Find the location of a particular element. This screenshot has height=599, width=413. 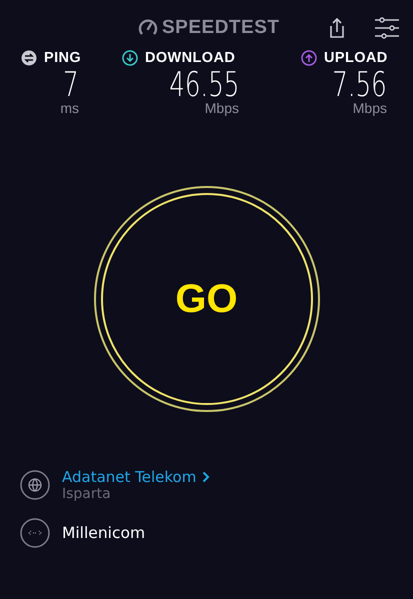

metric-label: PING is located at coordinates (63, 58).